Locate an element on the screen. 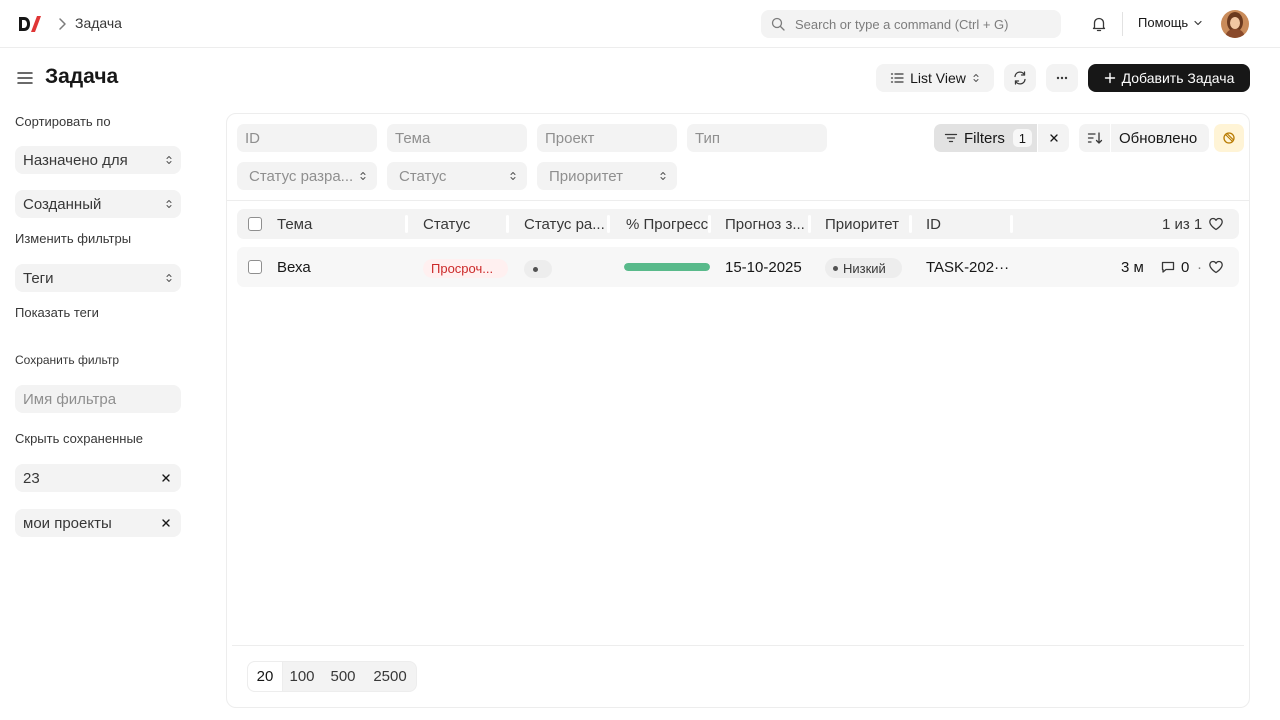 Image resolution: width=1280 pixels, height=720 pixels. priority-badge: Низкий is located at coordinates (863, 268).